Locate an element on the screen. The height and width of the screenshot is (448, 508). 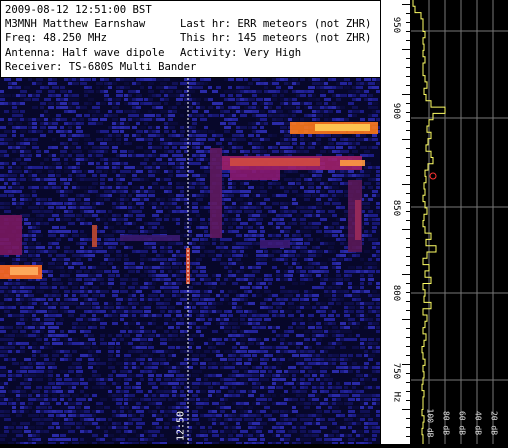
activity-label-100db: 100 dB is located at coordinates (430, 423).